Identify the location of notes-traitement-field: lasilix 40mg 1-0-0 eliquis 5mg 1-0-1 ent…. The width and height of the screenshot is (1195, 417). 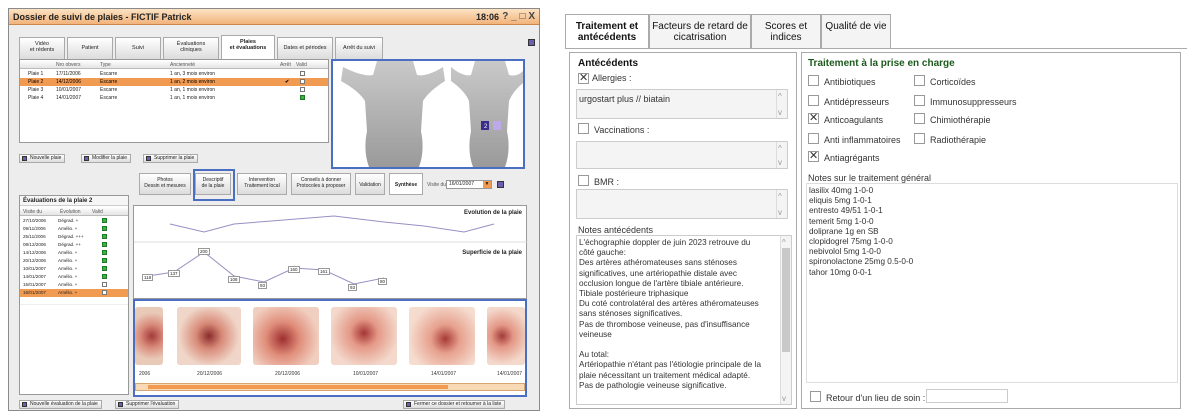
(992, 283).